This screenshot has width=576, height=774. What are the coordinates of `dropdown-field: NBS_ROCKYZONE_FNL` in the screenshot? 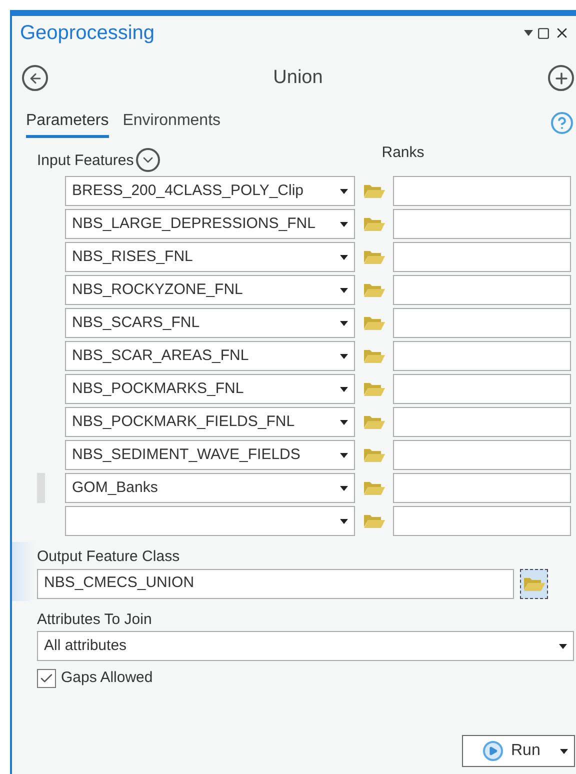 It's located at (210, 290).